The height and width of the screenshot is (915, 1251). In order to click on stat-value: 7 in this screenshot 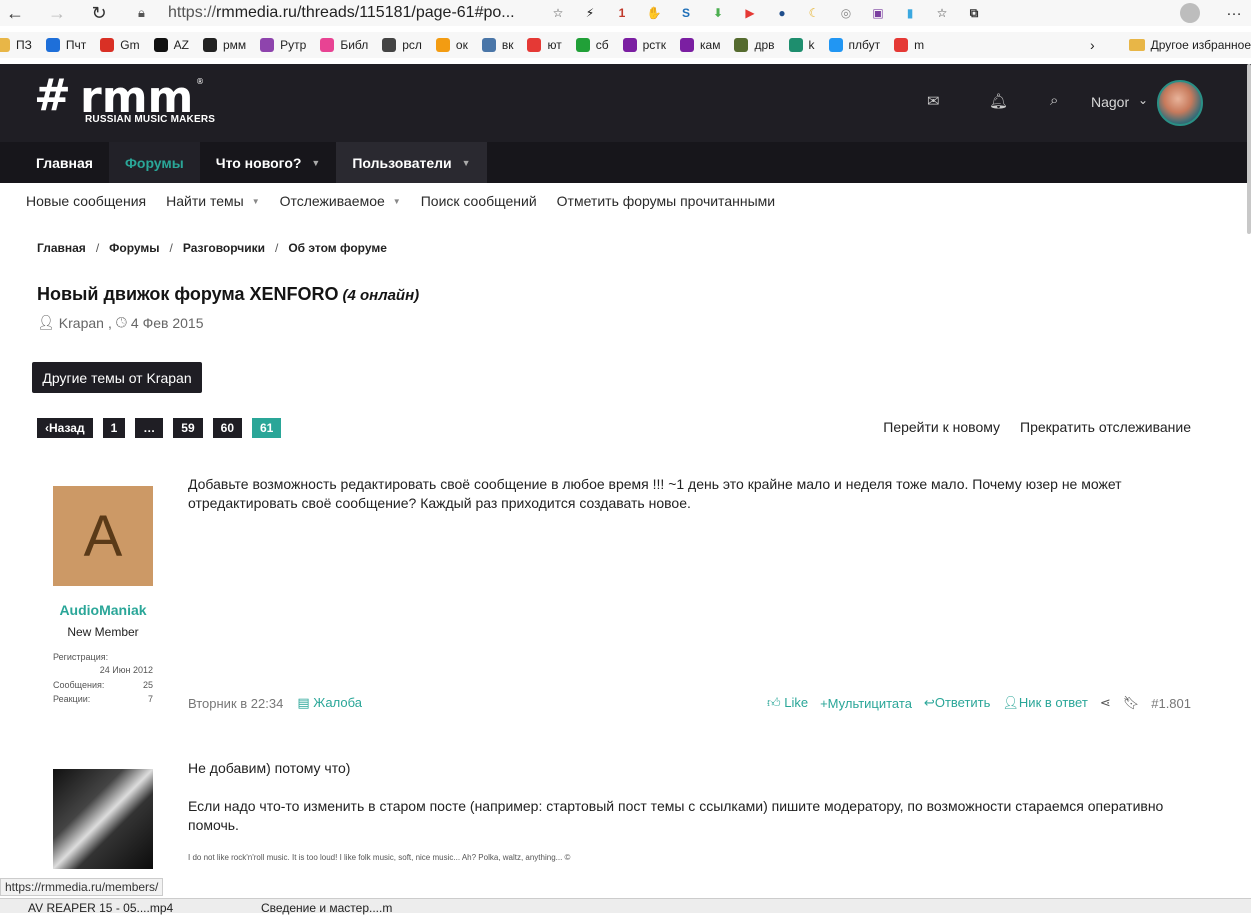, I will do `click(150, 699)`.